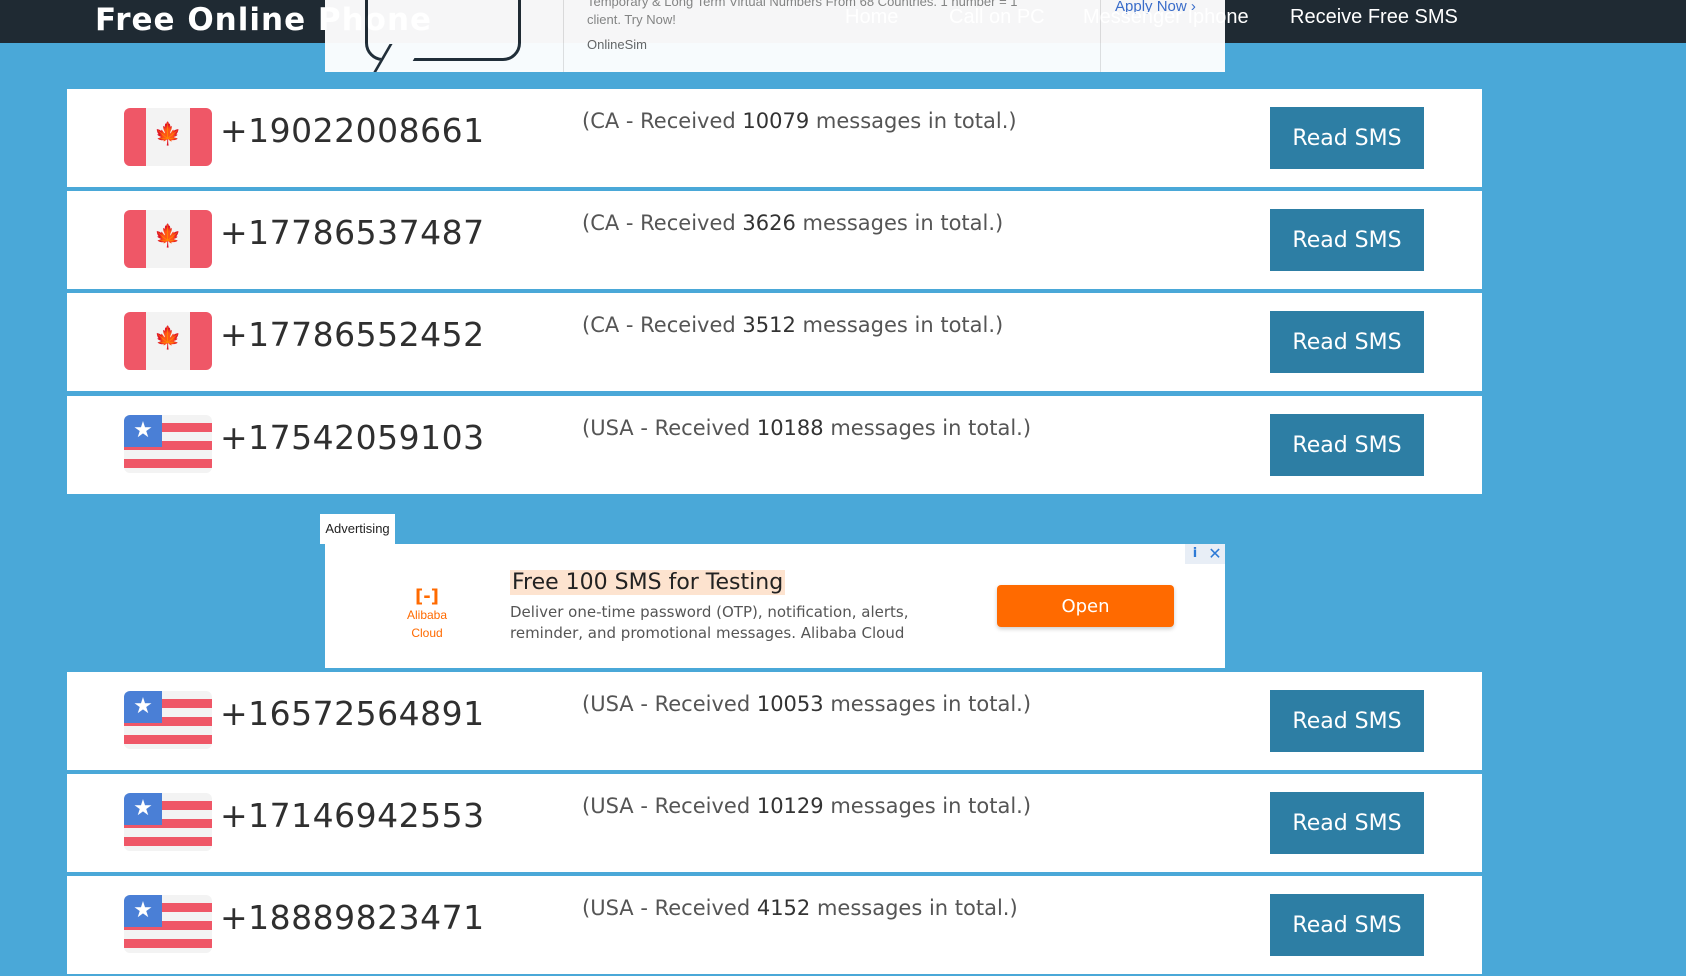  What do you see at coordinates (352, 232) in the screenshot?
I see `phone-number: +17786537487` at bounding box center [352, 232].